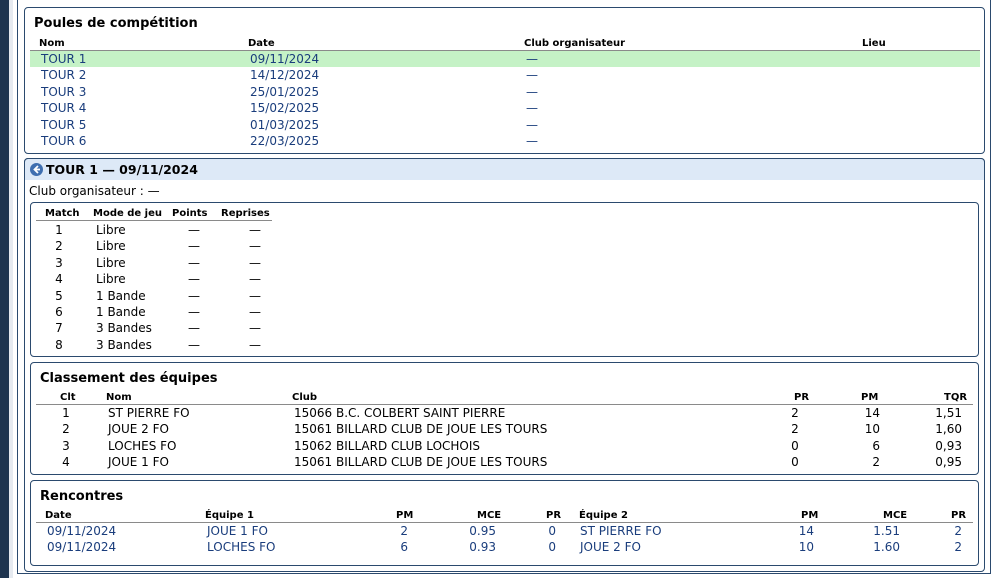 Image resolution: width=997 pixels, height=578 pixels. I want to click on match-row-number: 7, so click(59, 328).